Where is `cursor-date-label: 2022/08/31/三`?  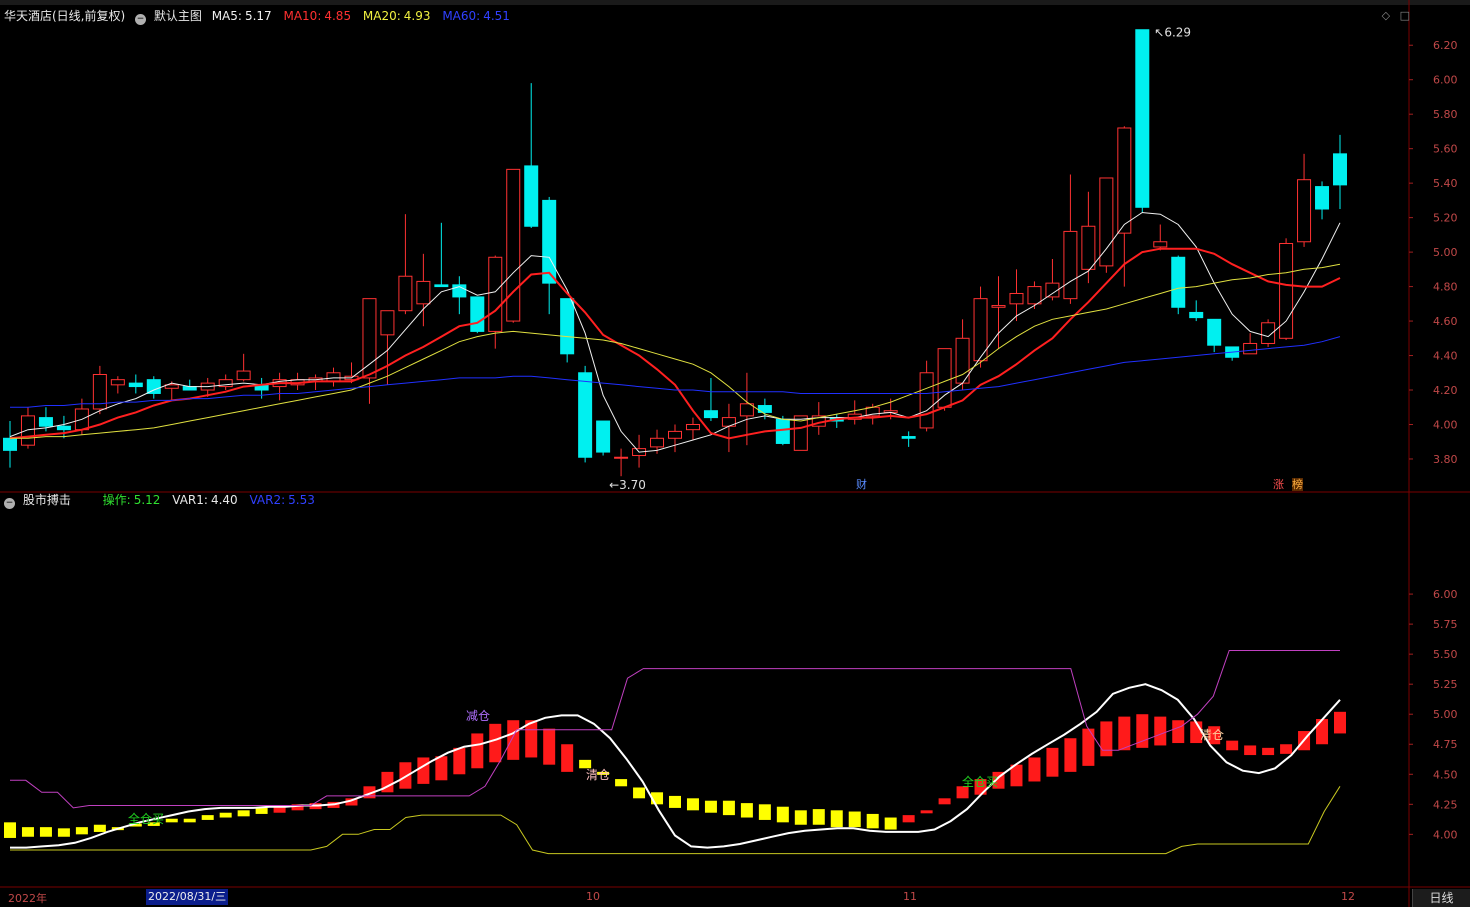 cursor-date-label: 2022/08/31/三 is located at coordinates (187, 897).